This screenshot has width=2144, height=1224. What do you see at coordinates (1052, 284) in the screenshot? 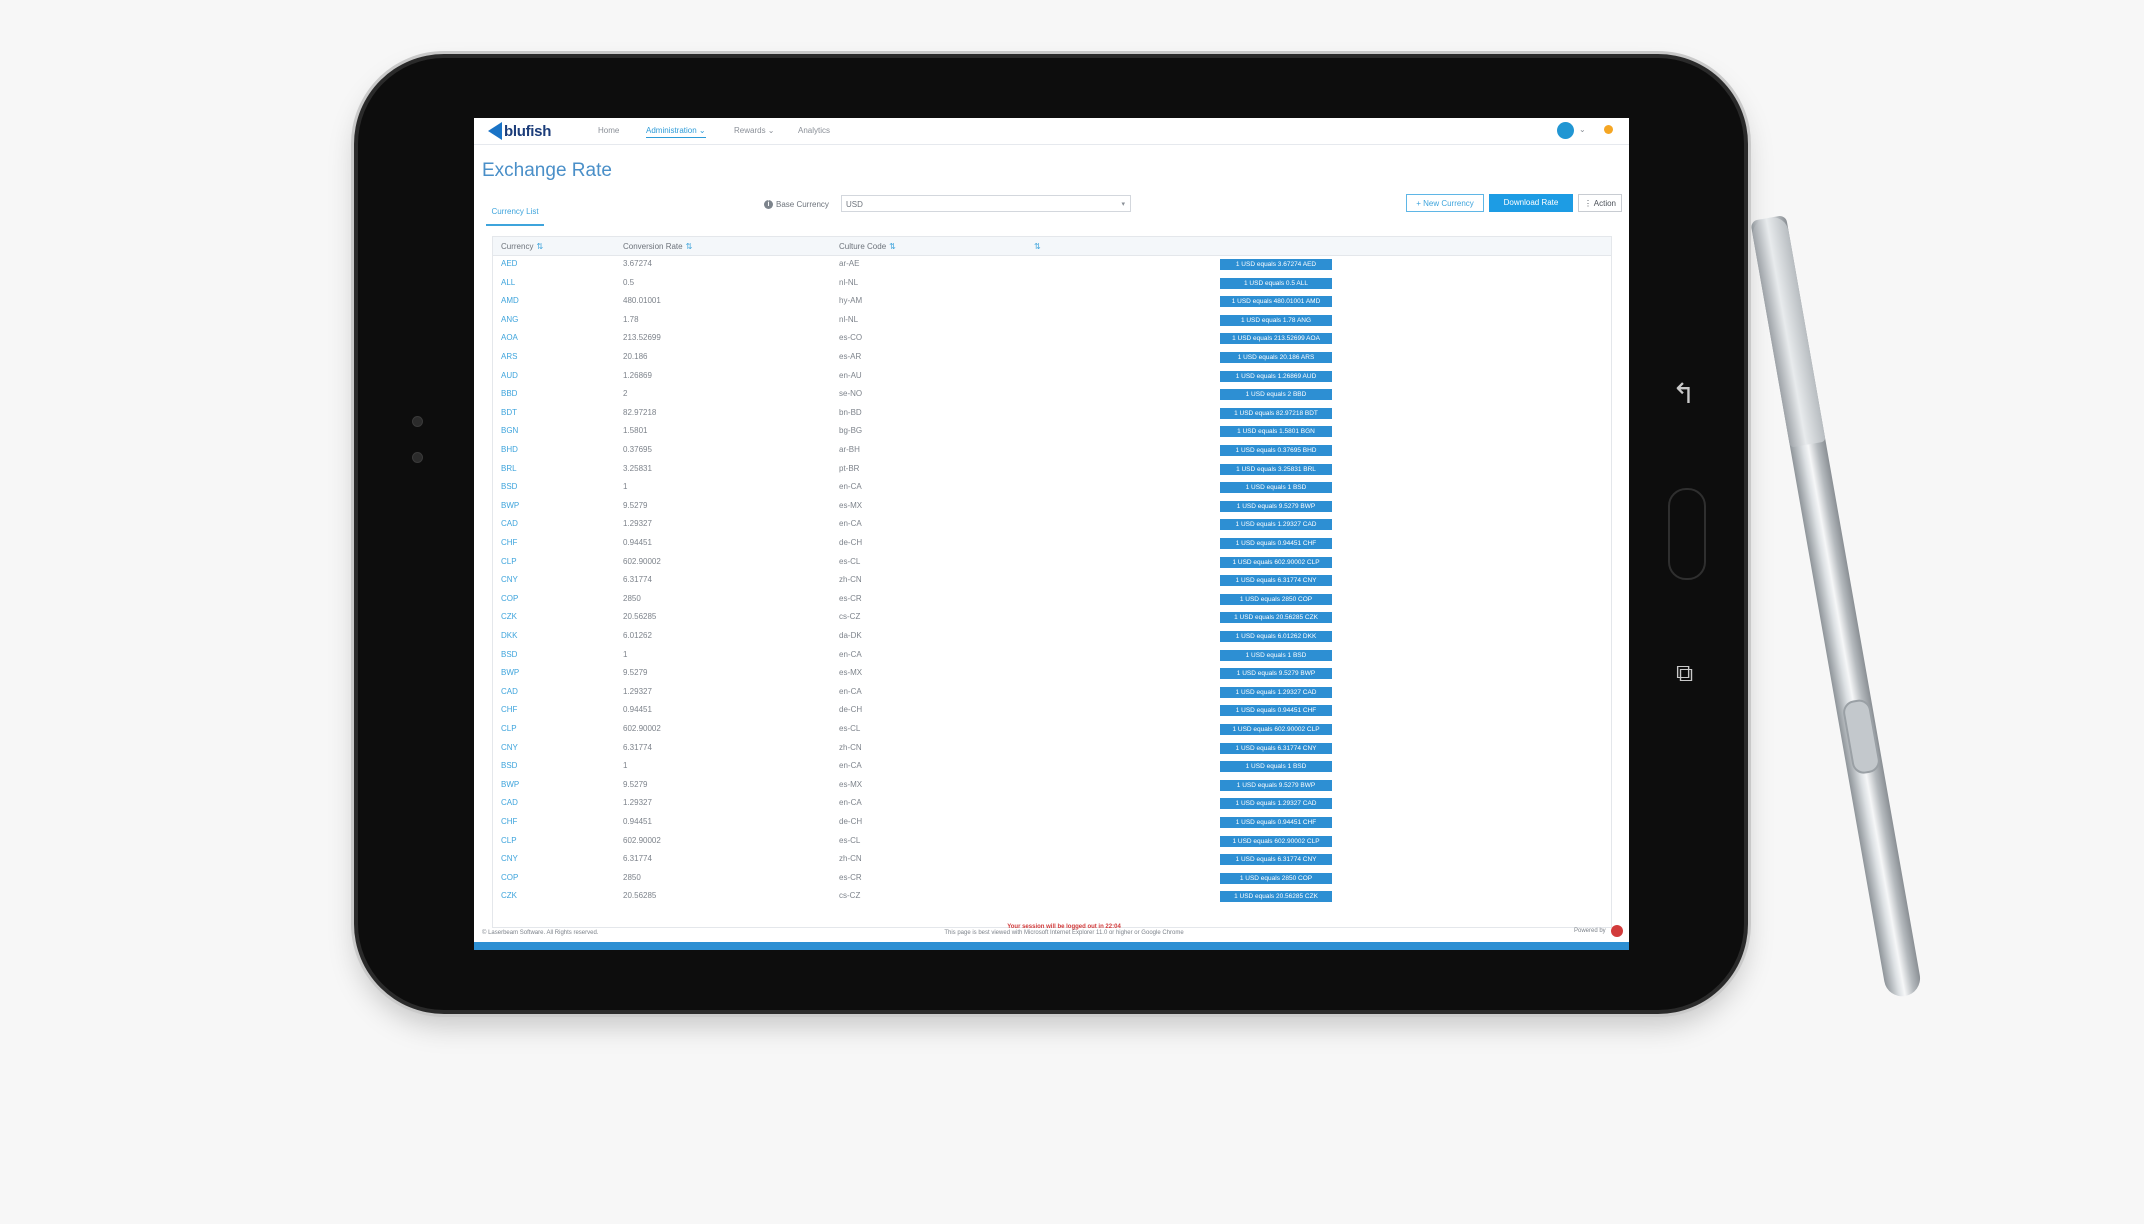
I see `table-row: ALL 0.5 nl-NL 1 USD equals 0.5 ALL` at bounding box center [1052, 284].